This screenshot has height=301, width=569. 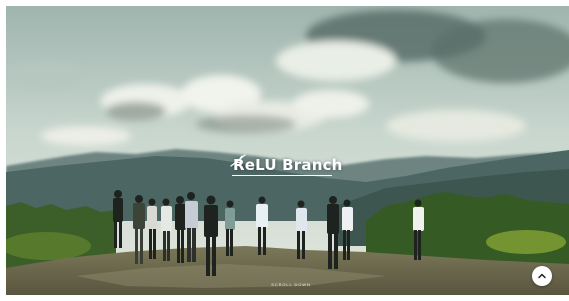 I want to click on logo-underline, so click(x=282, y=175).